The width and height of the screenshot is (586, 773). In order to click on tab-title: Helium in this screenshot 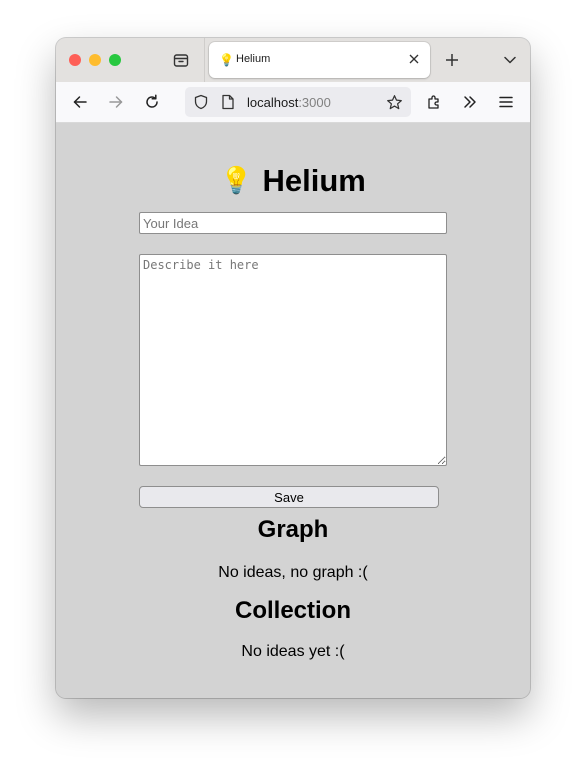, I will do `click(253, 59)`.